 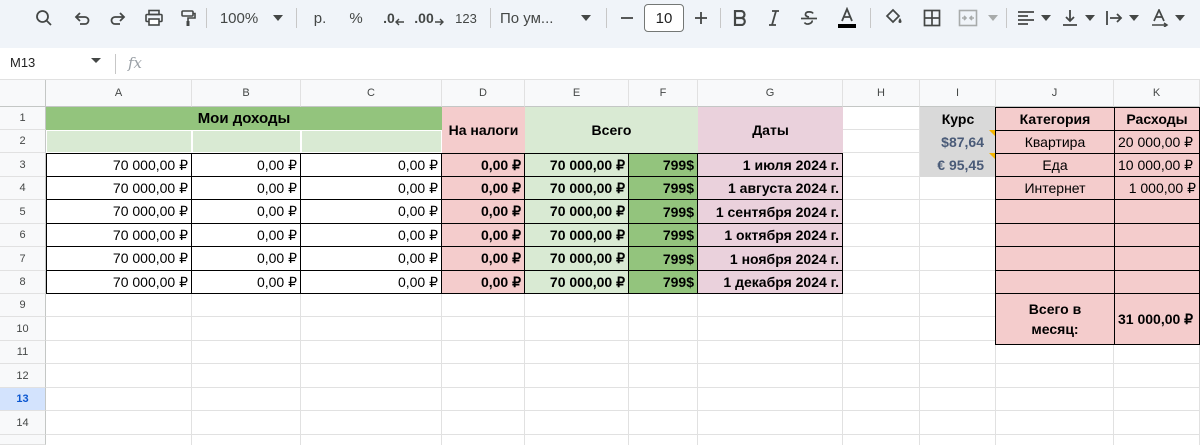 What do you see at coordinates (577, 93) in the screenshot?
I see `column-header-e: E` at bounding box center [577, 93].